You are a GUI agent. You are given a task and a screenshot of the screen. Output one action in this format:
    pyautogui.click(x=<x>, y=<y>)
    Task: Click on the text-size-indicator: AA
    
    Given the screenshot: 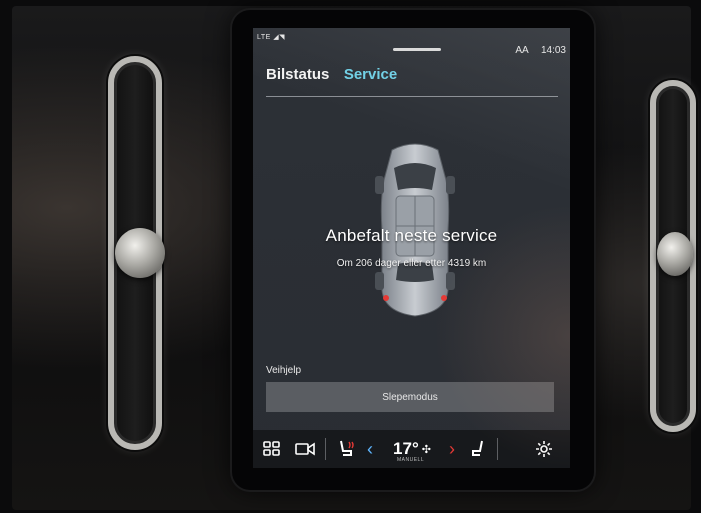 What is the action you would take?
    pyautogui.click(x=522, y=50)
    